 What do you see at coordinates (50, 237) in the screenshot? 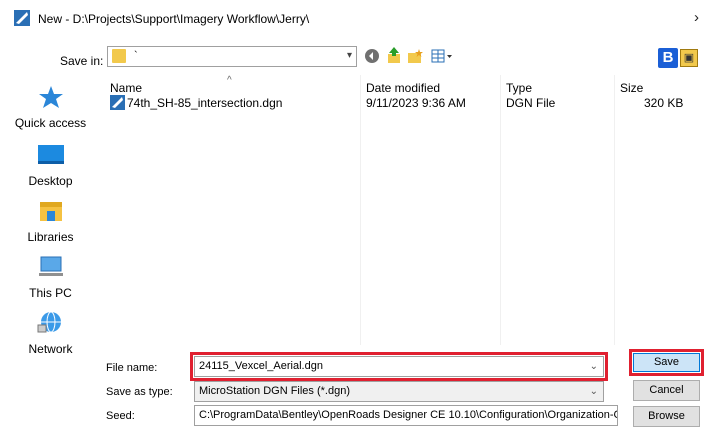
I see `place-label: Libraries` at bounding box center [50, 237].